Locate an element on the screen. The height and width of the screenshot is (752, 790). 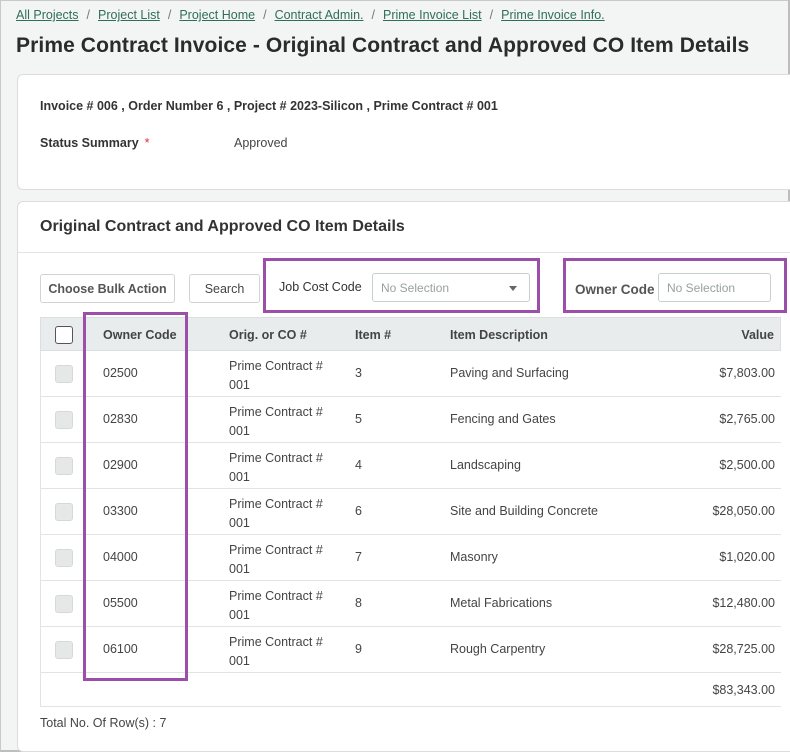
search-button: Search is located at coordinates (224, 288).